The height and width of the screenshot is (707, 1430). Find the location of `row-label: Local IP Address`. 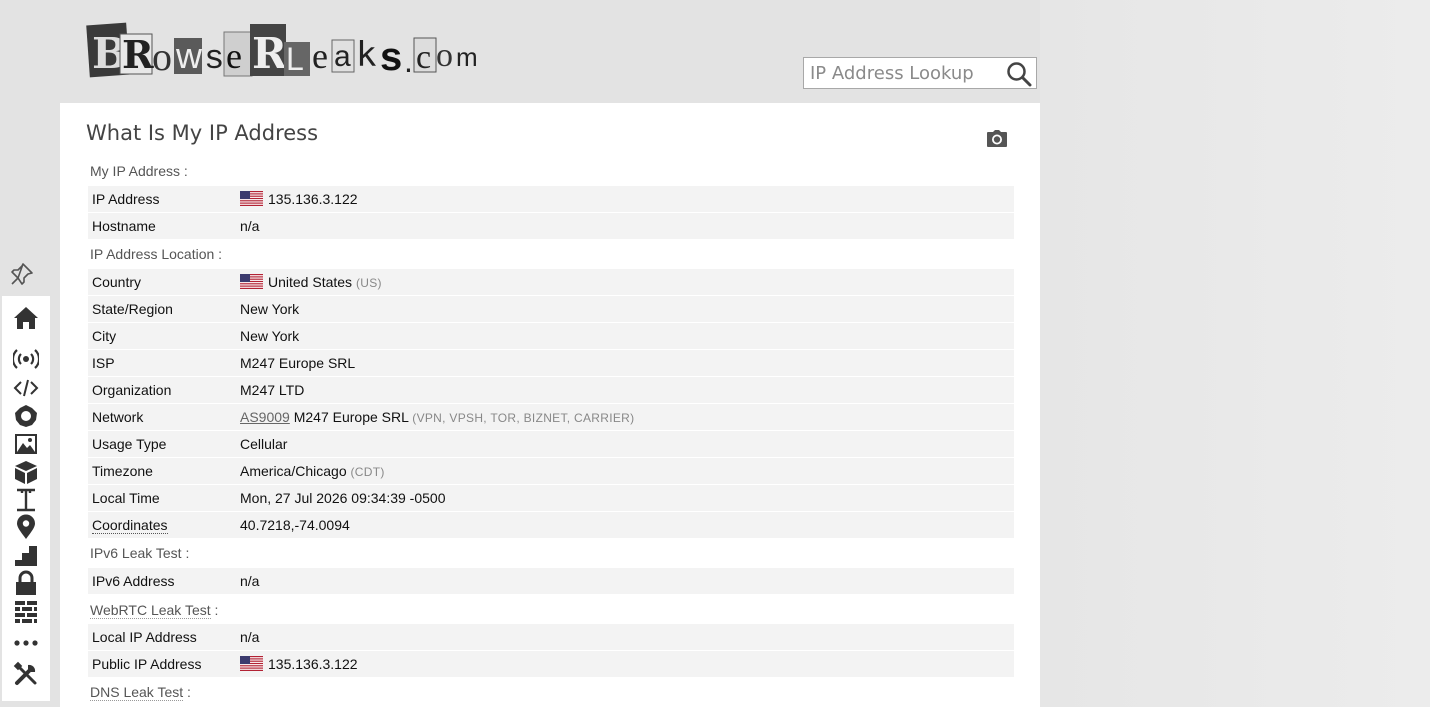

row-label: Local IP Address is located at coordinates (144, 637).